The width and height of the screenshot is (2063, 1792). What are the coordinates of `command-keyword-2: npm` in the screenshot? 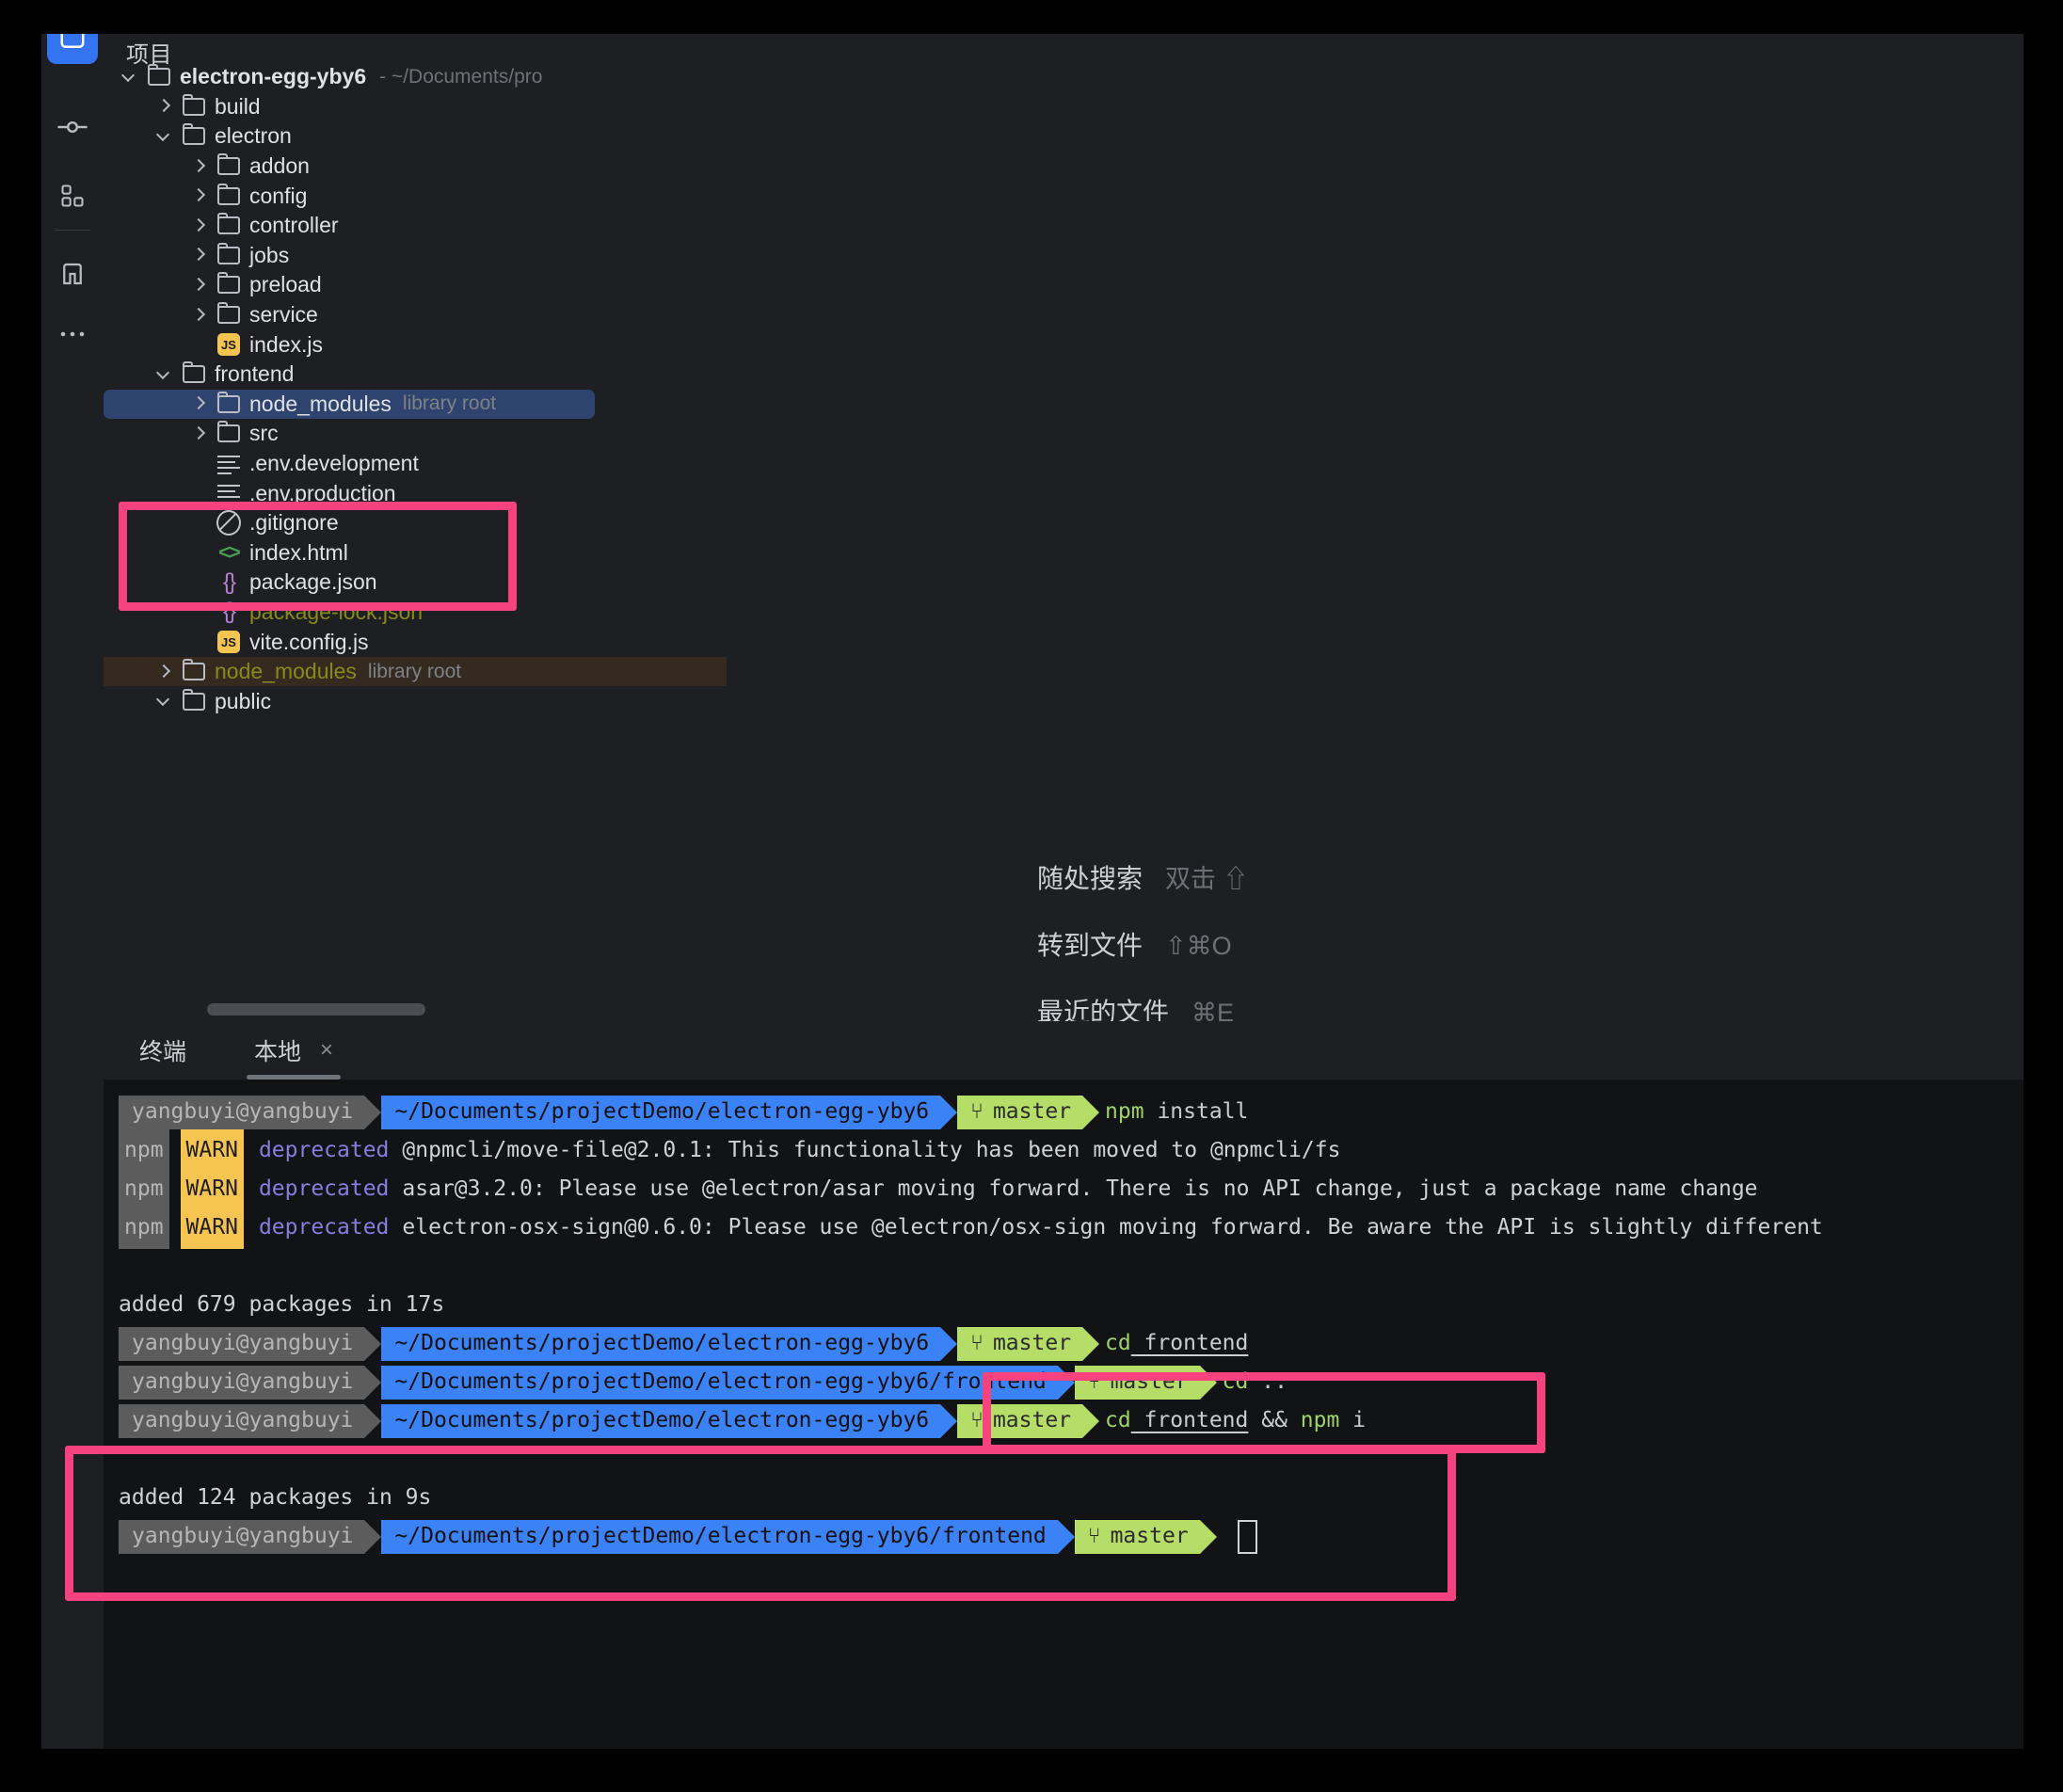 It's located at (1320, 1420).